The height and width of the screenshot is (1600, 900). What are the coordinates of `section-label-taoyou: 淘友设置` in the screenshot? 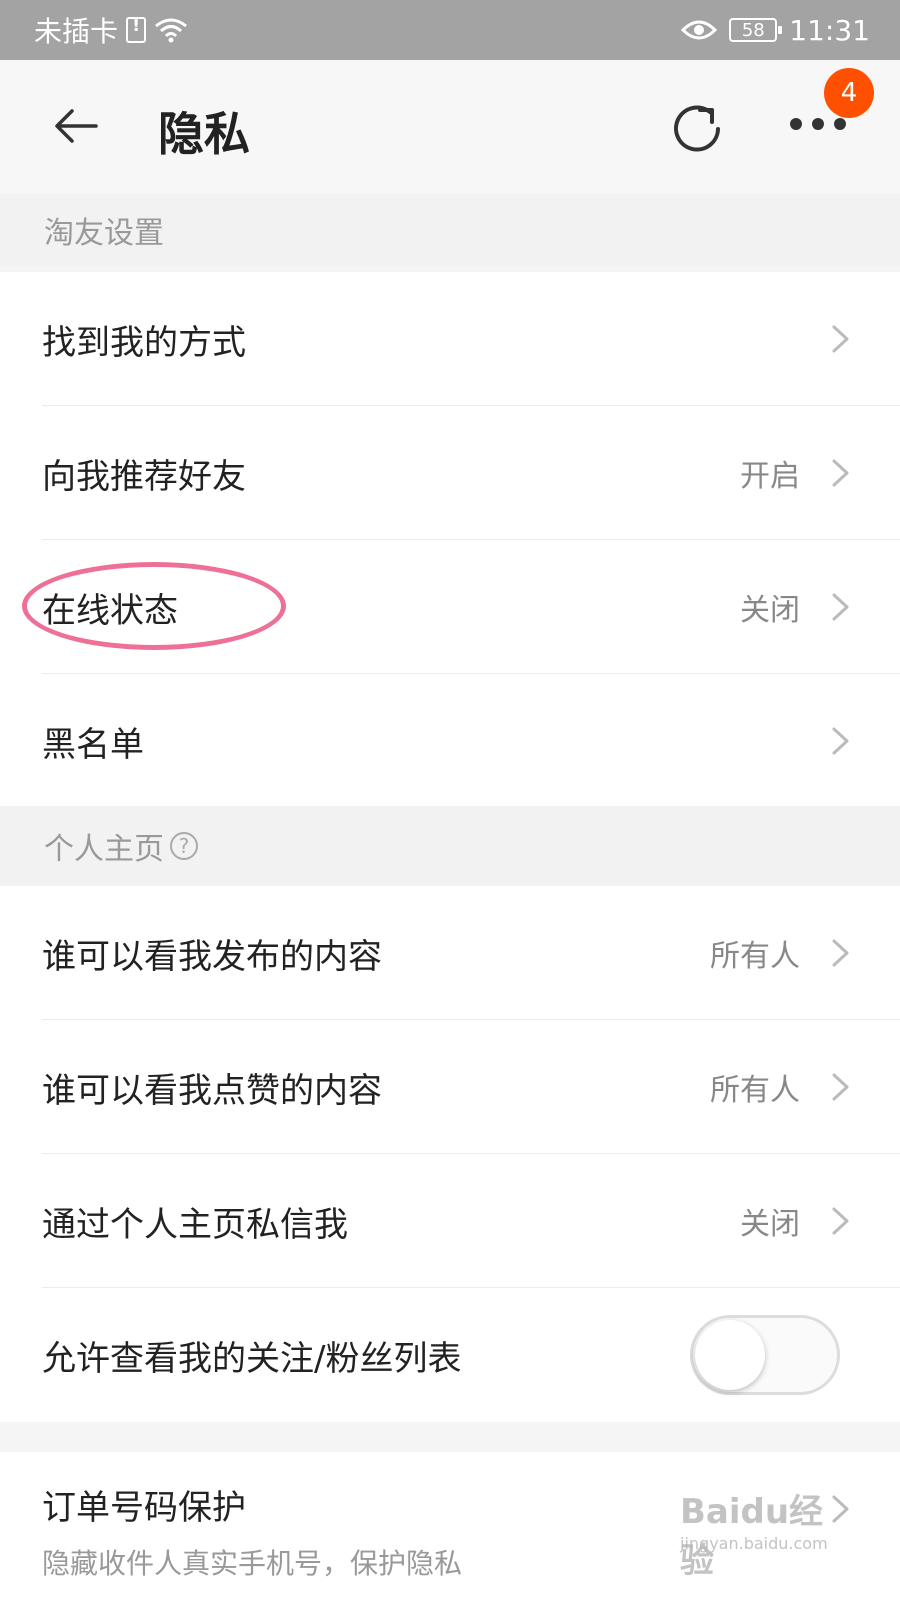 It's located at (450, 230).